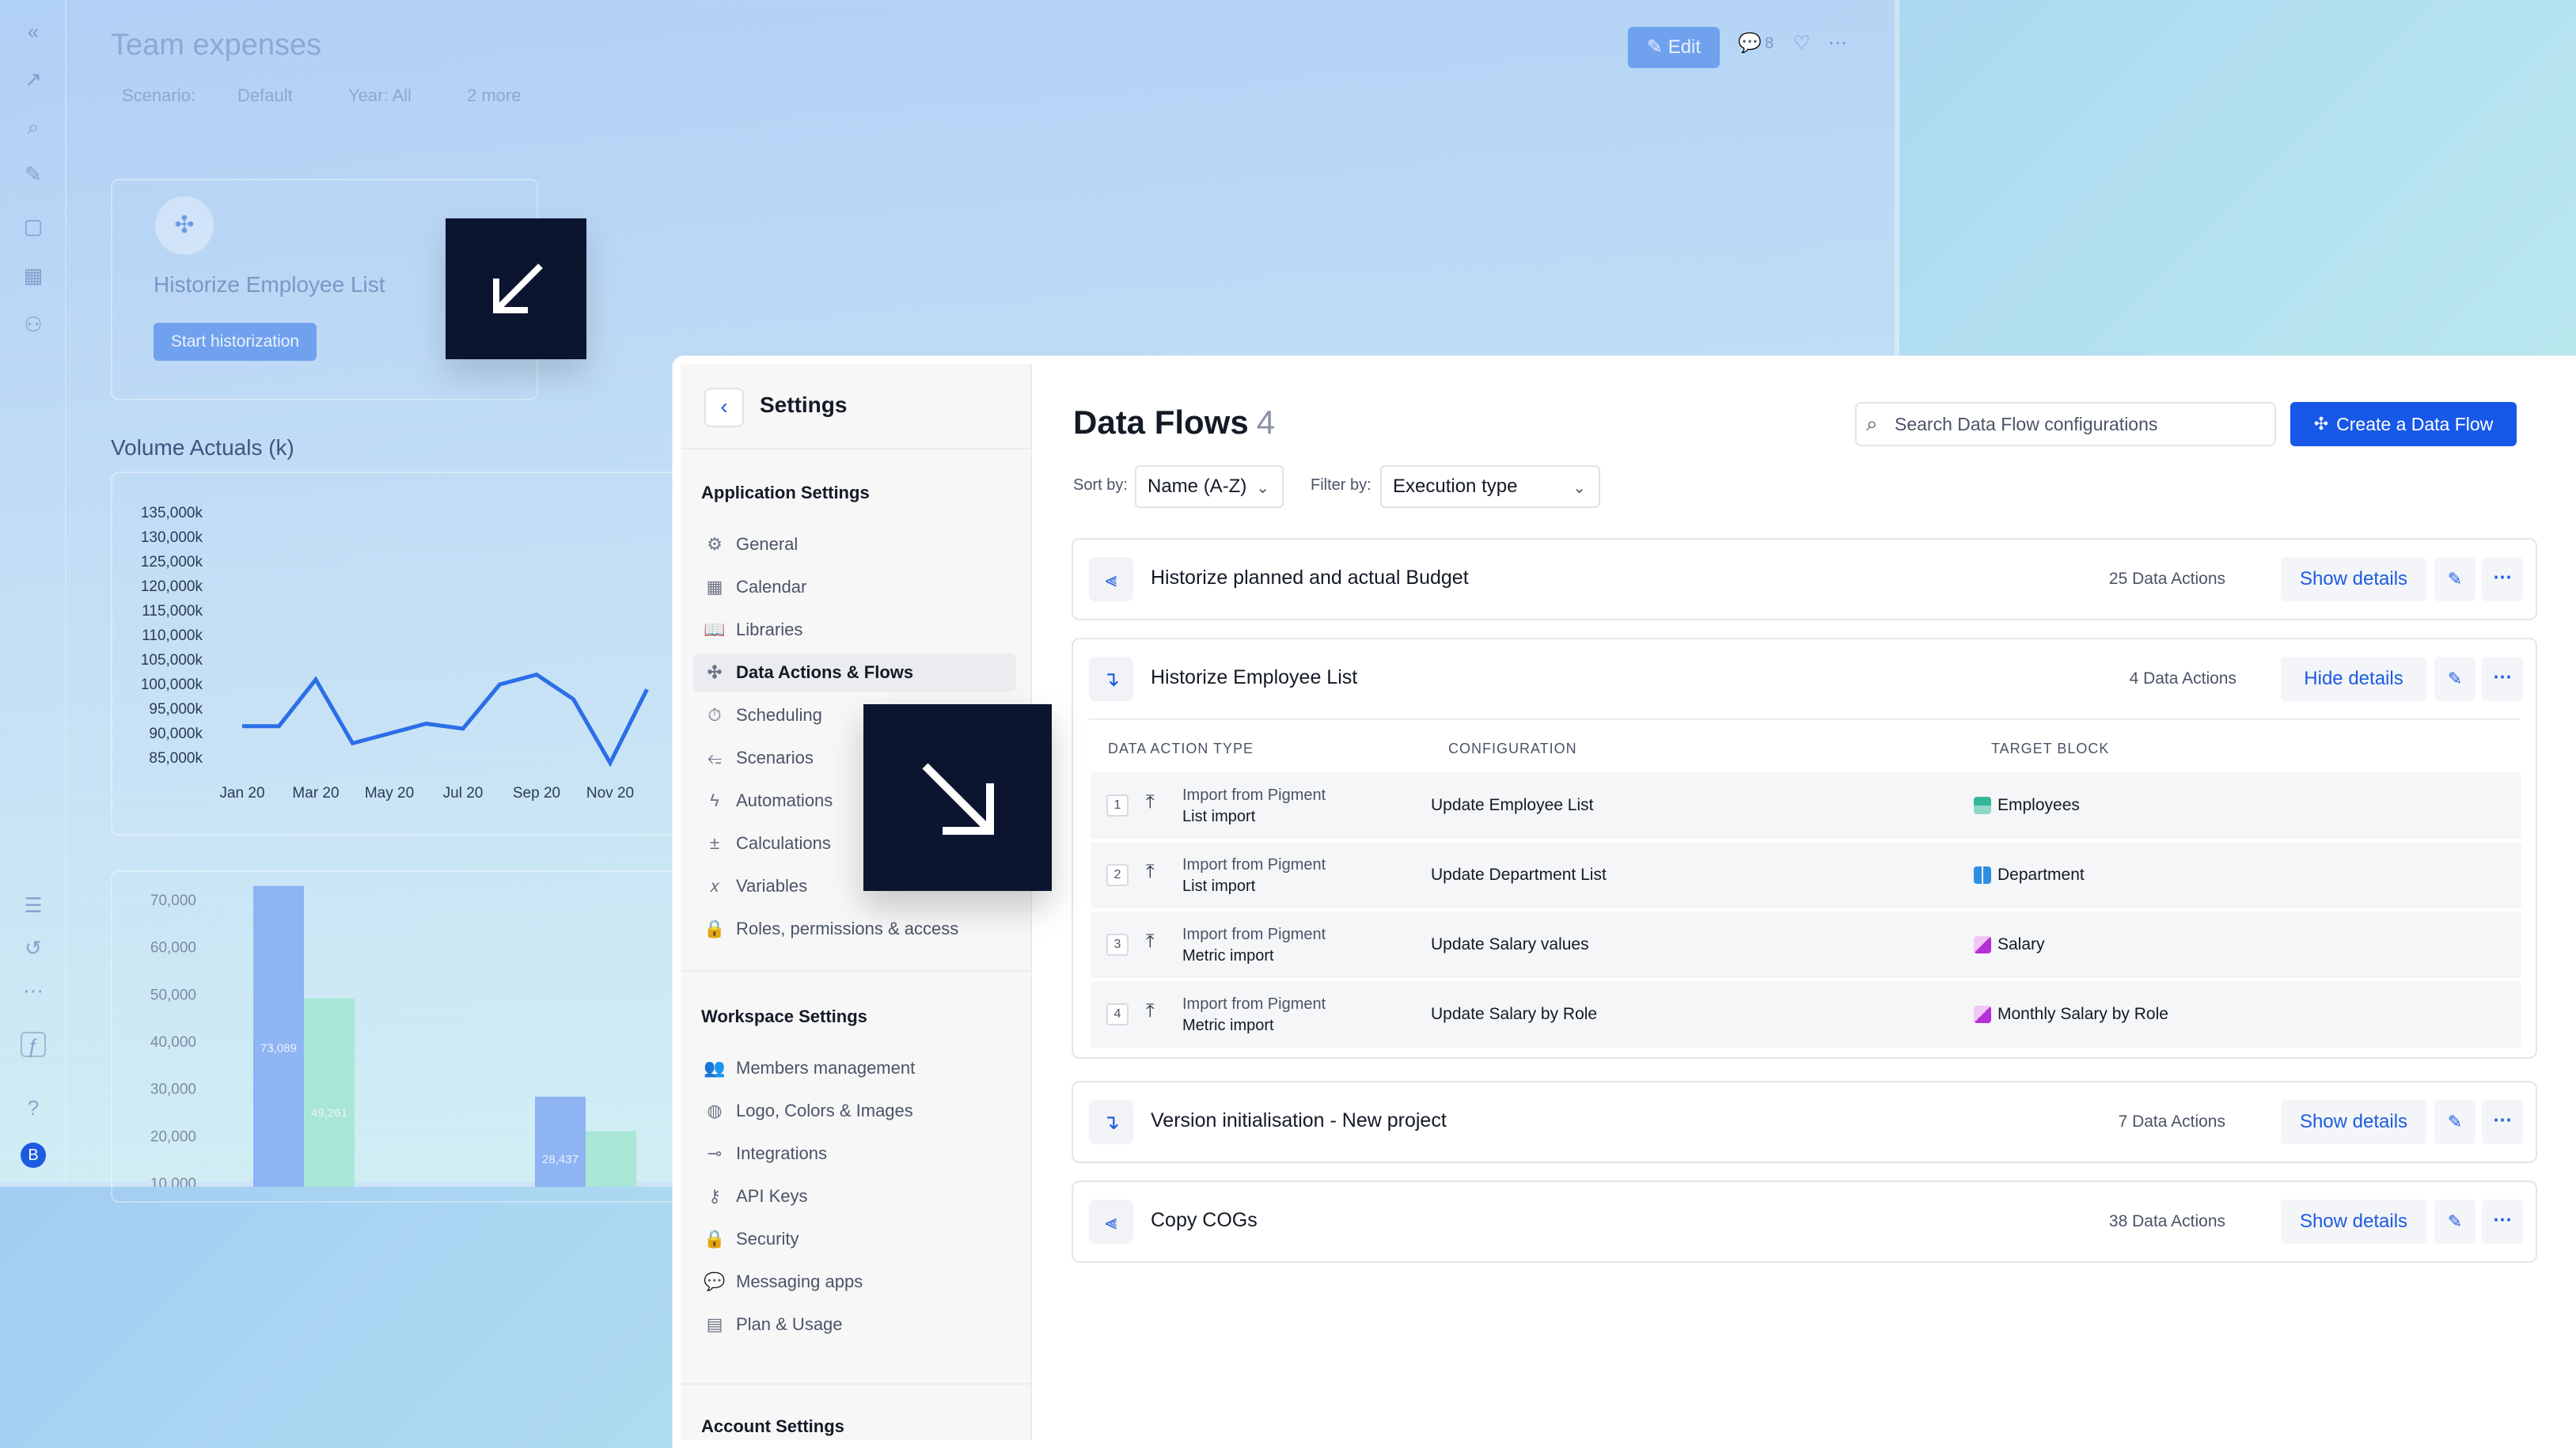  I want to click on flow-icon: ⫷, so click(1111, 1222).